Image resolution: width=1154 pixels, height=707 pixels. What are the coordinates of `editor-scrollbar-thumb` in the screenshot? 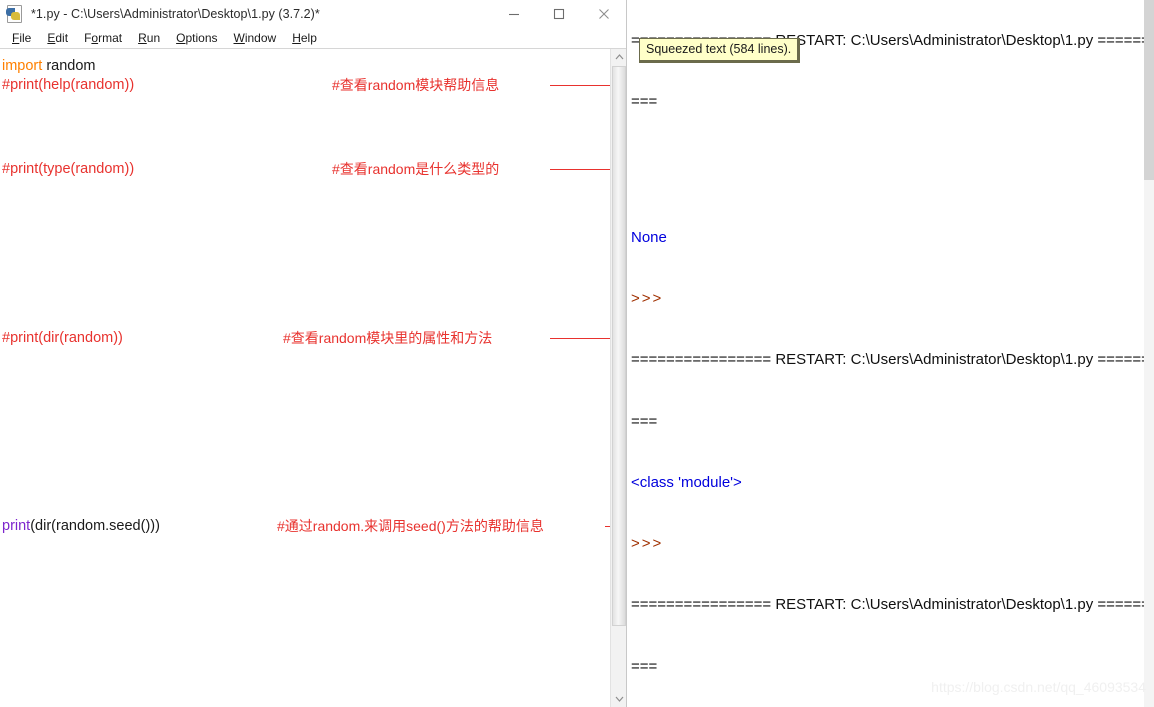 It's located at (619, 346).